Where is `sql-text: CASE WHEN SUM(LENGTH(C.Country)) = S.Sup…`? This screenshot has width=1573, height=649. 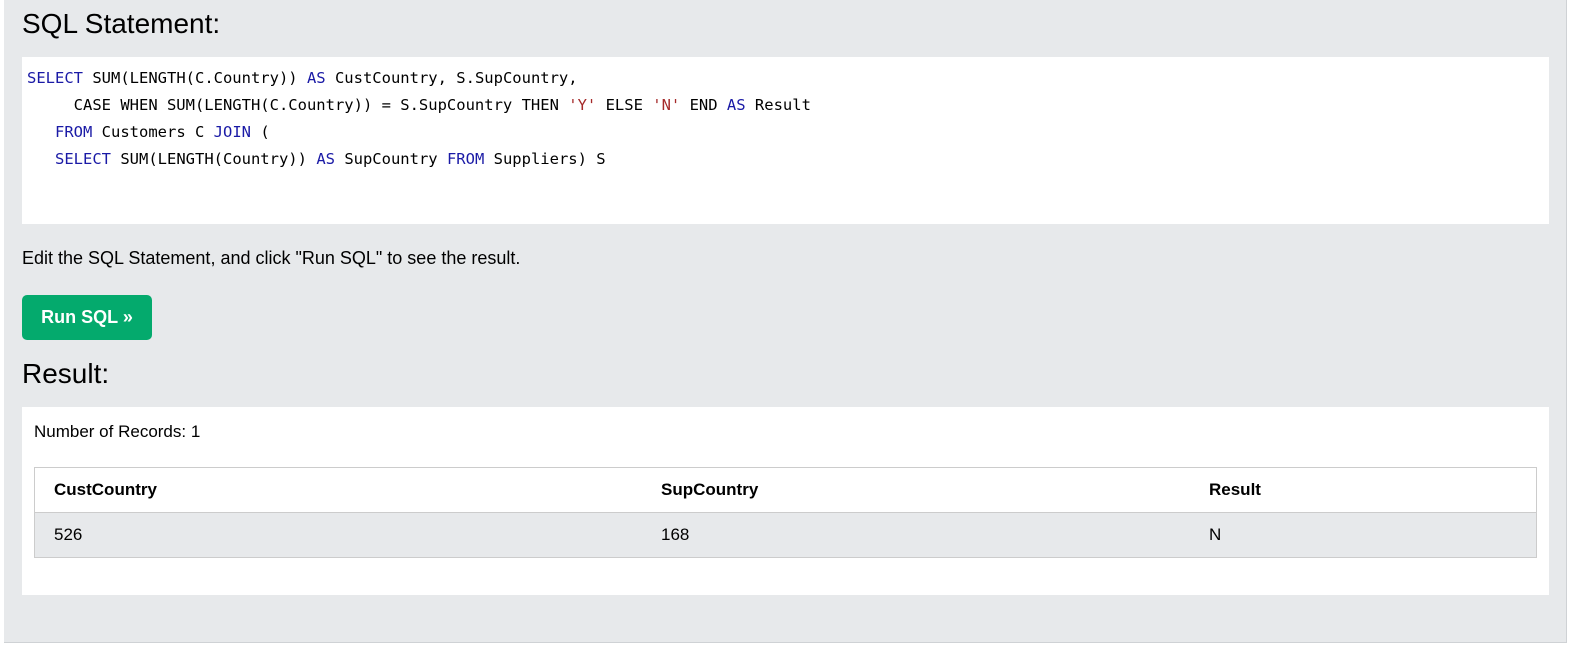
sql-text: CASE WHEN SUM(LENGTH(C.Country)) = S.Sup… is located at coordinates (298, 105).